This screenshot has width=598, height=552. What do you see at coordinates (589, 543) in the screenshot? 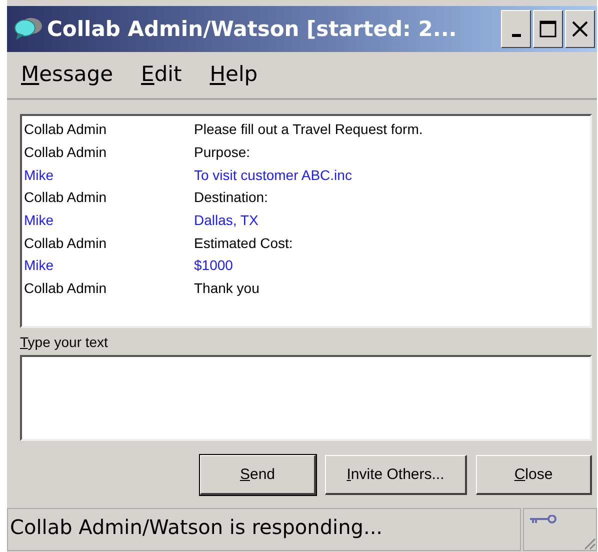
I see `resize-grip-icon` at bounding box center [589, 543].